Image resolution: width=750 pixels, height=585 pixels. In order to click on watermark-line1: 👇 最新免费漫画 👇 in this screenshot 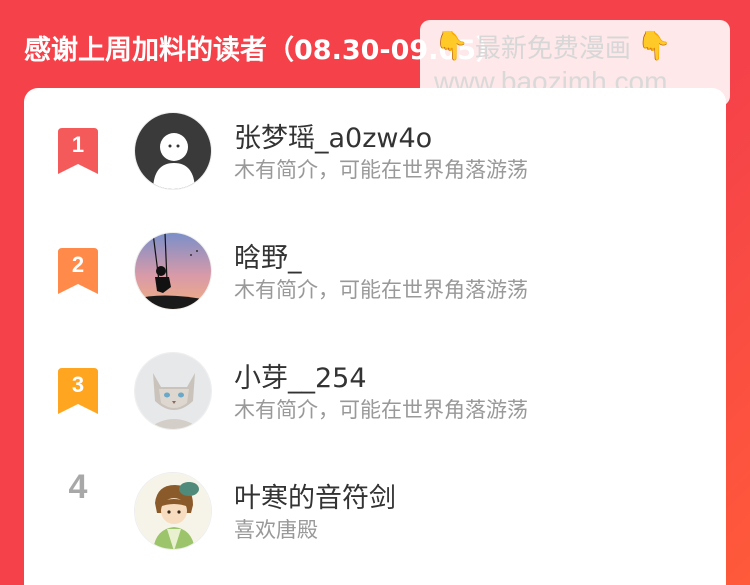, I will do `click(577, 46)`.